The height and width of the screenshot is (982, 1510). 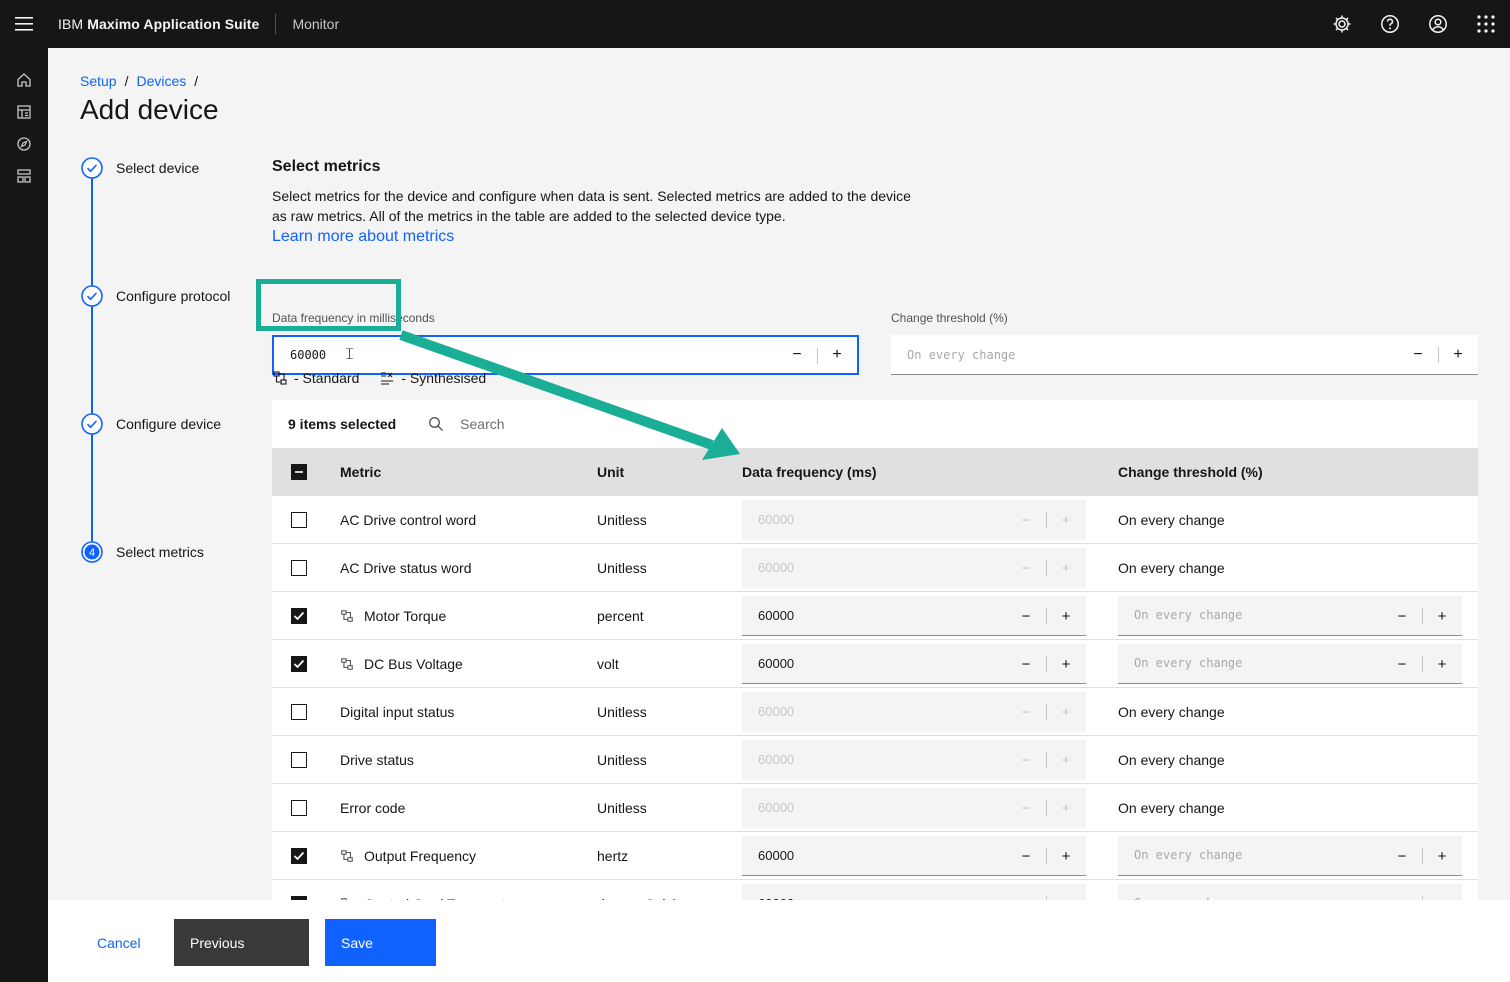 I want to click on footer-actions: Cancel Previous Save, so click(x=779, y=941).